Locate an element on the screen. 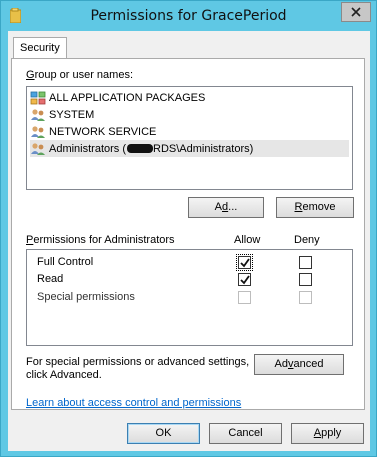 The image size is (377, 457). tab-security: Security is located at coordinates (40, 47).